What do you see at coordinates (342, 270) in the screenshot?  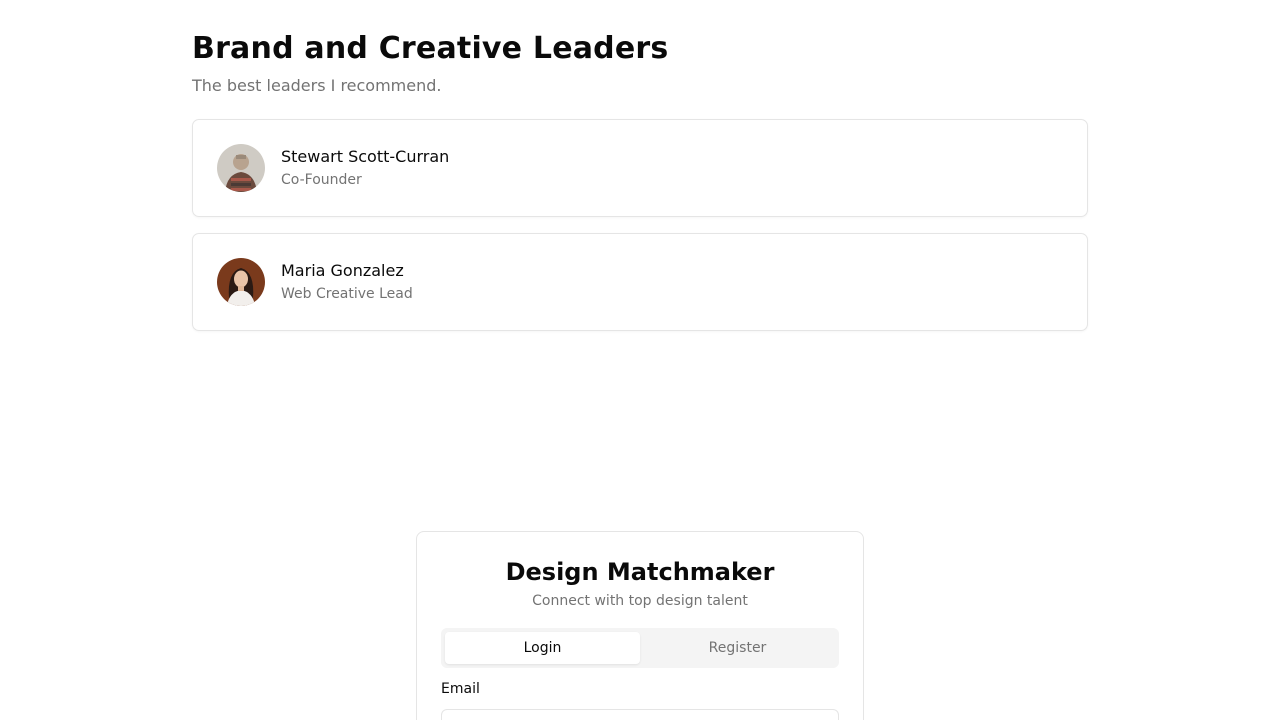 I see `leader-name: Maria Gonzalez` at bounding box center [342, 270].